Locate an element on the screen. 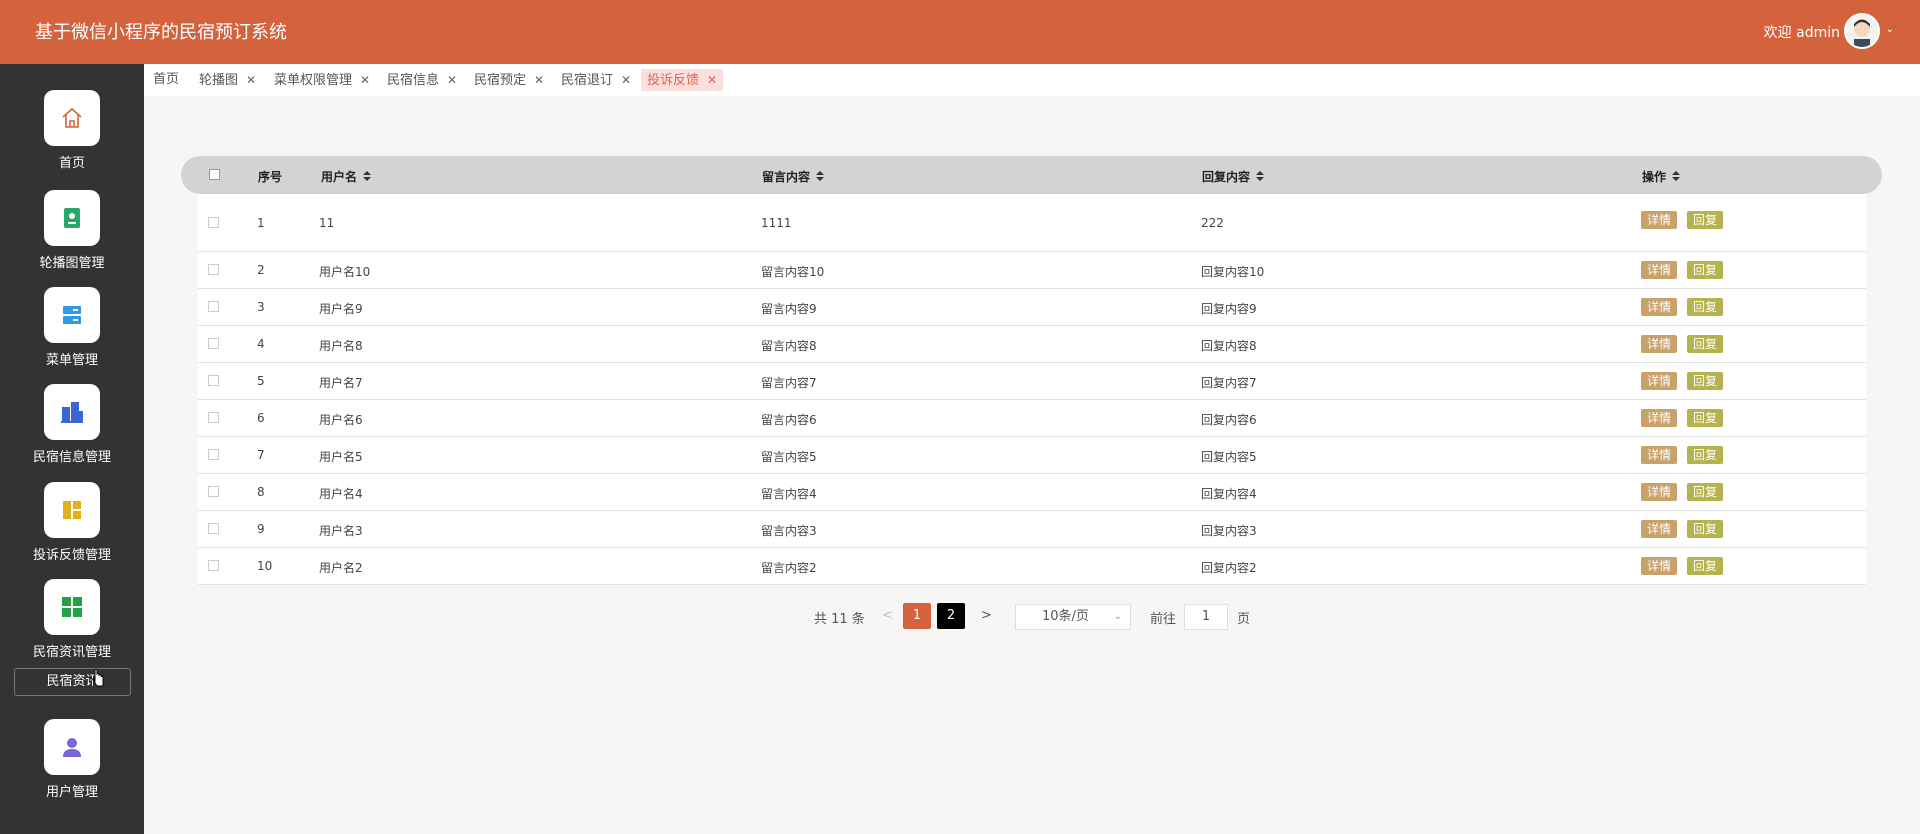  menu-icon is located at coordinates (72, 315).